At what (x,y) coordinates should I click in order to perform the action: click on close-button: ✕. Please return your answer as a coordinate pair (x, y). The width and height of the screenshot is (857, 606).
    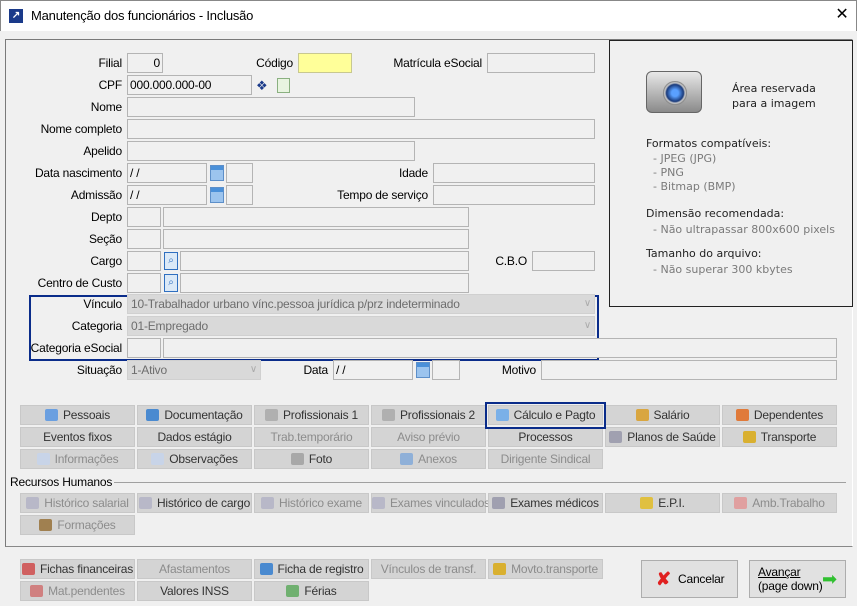
    Looking at the image, I should click on (842, 15).